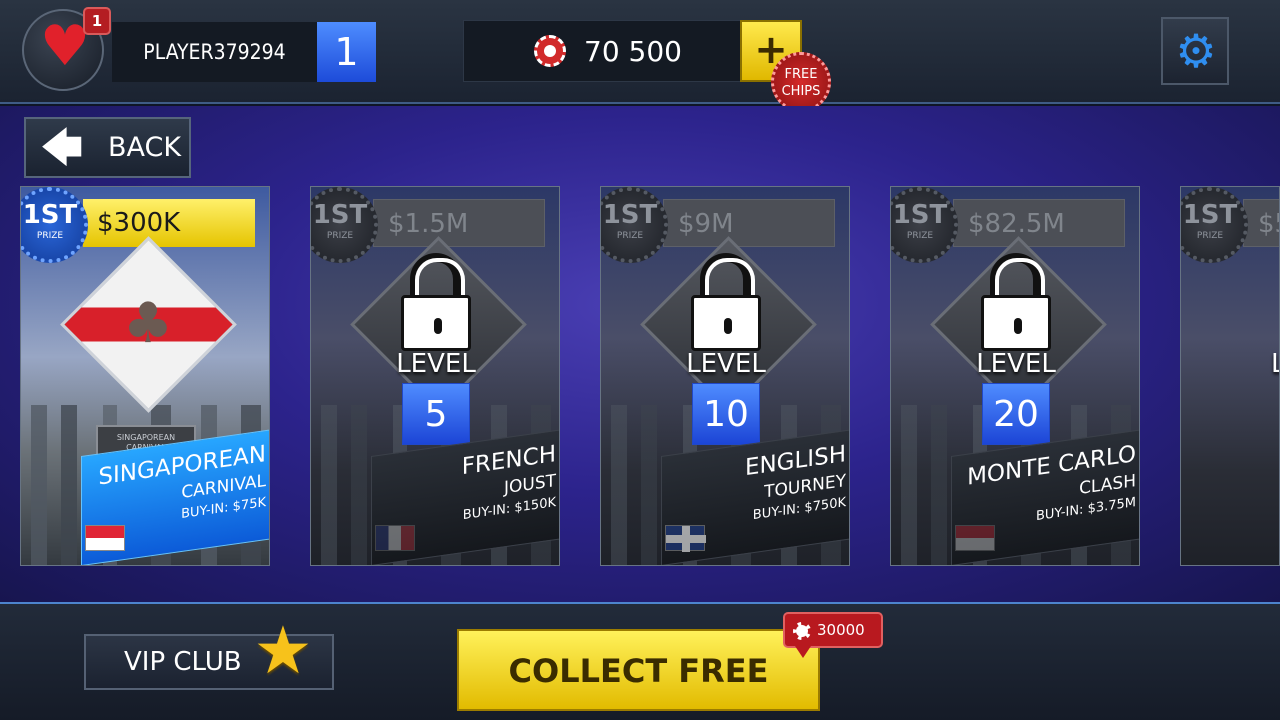  I want to click on required-level: 5, so click(436, 414).